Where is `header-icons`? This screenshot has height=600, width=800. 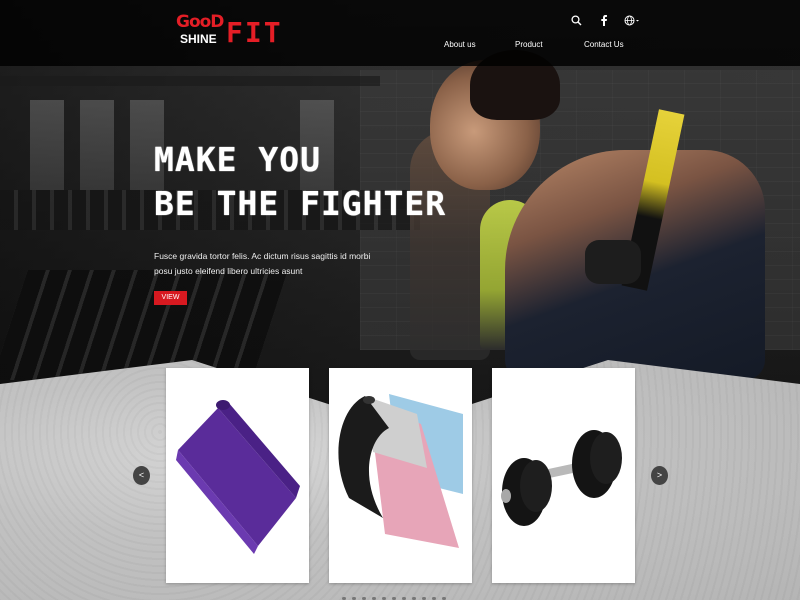
header-icons is located at coordinates (604, 20).